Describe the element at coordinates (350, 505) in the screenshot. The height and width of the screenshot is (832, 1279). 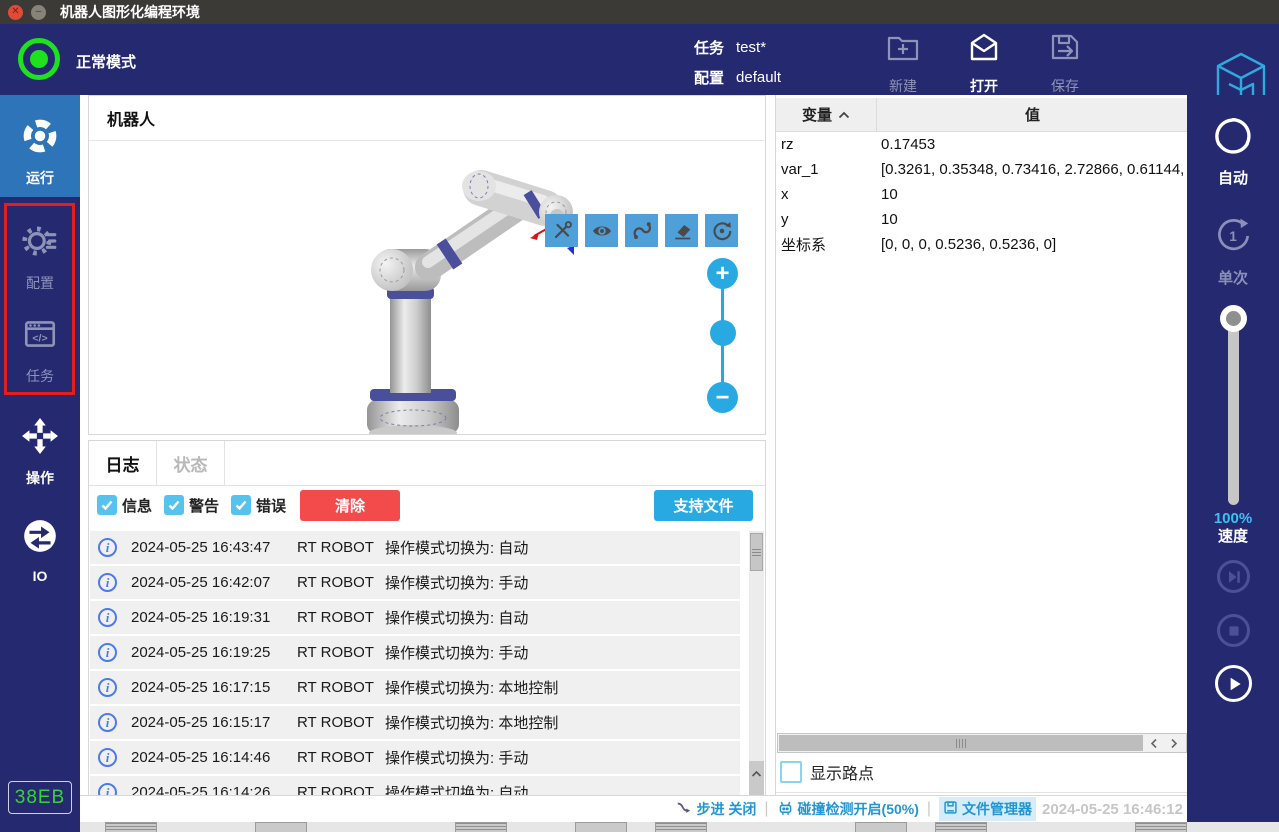
I see `clear-button: 清除` at that location.